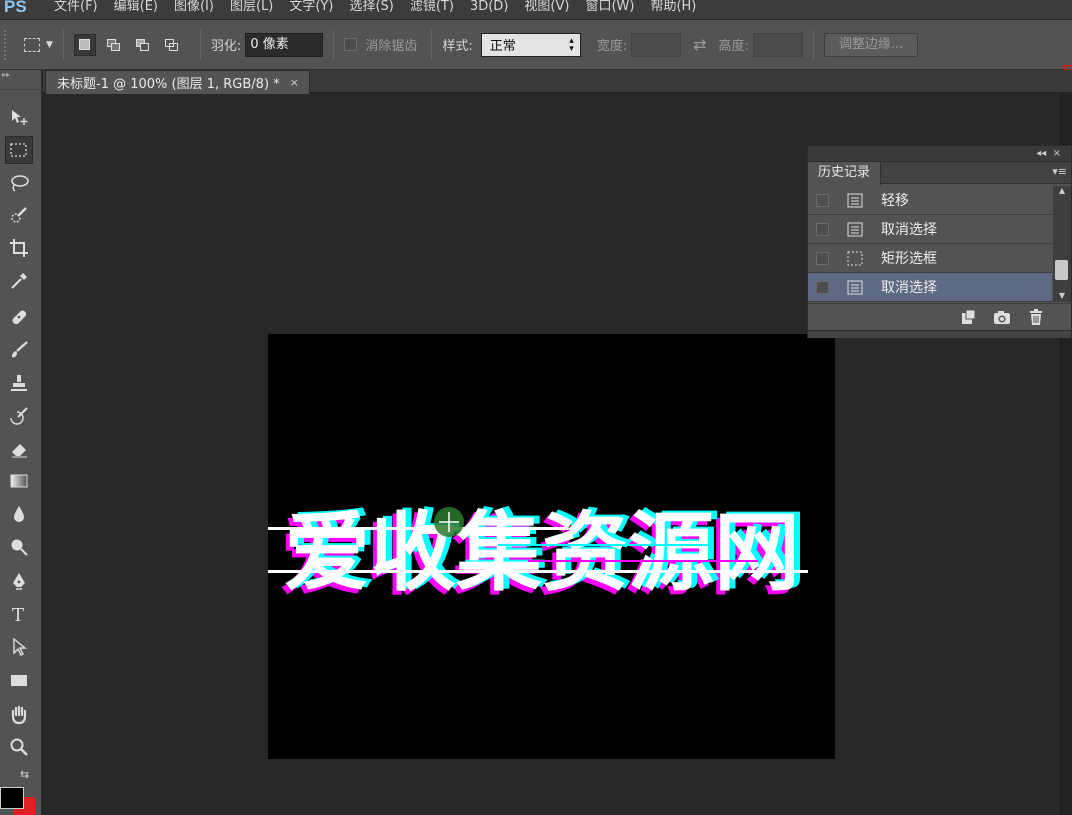 The width and height of the screenshot is (1072, 815). I want to click on history-item-selected: 取消选择, so click(930, 287).